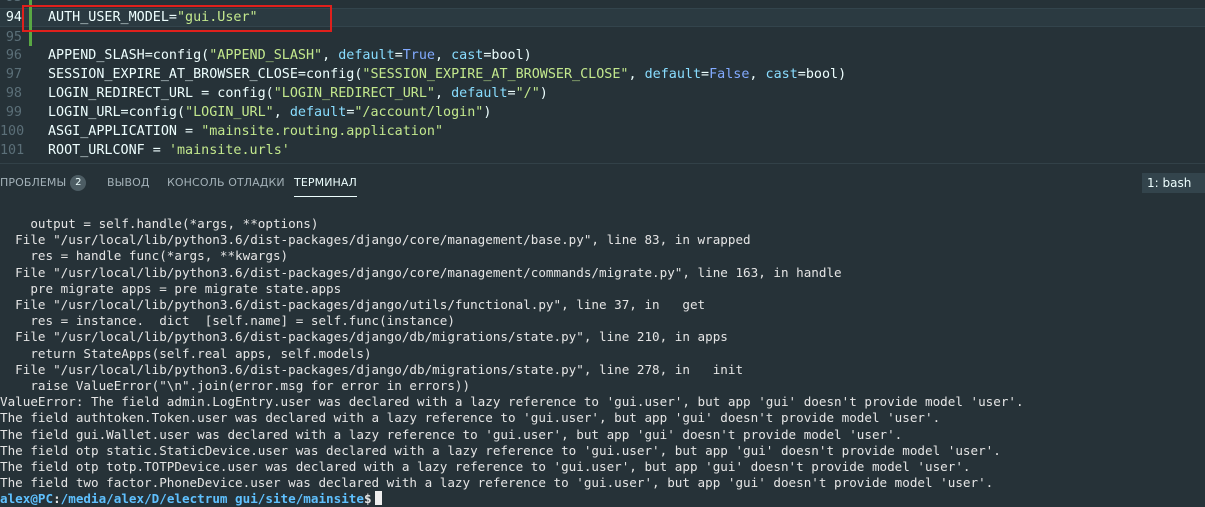 This screenshot has width=1205, height=507. Describe the element at coordinates (322, 131) in the screenshot. I see `code-token: "mainsite.routing.application"` at that location.